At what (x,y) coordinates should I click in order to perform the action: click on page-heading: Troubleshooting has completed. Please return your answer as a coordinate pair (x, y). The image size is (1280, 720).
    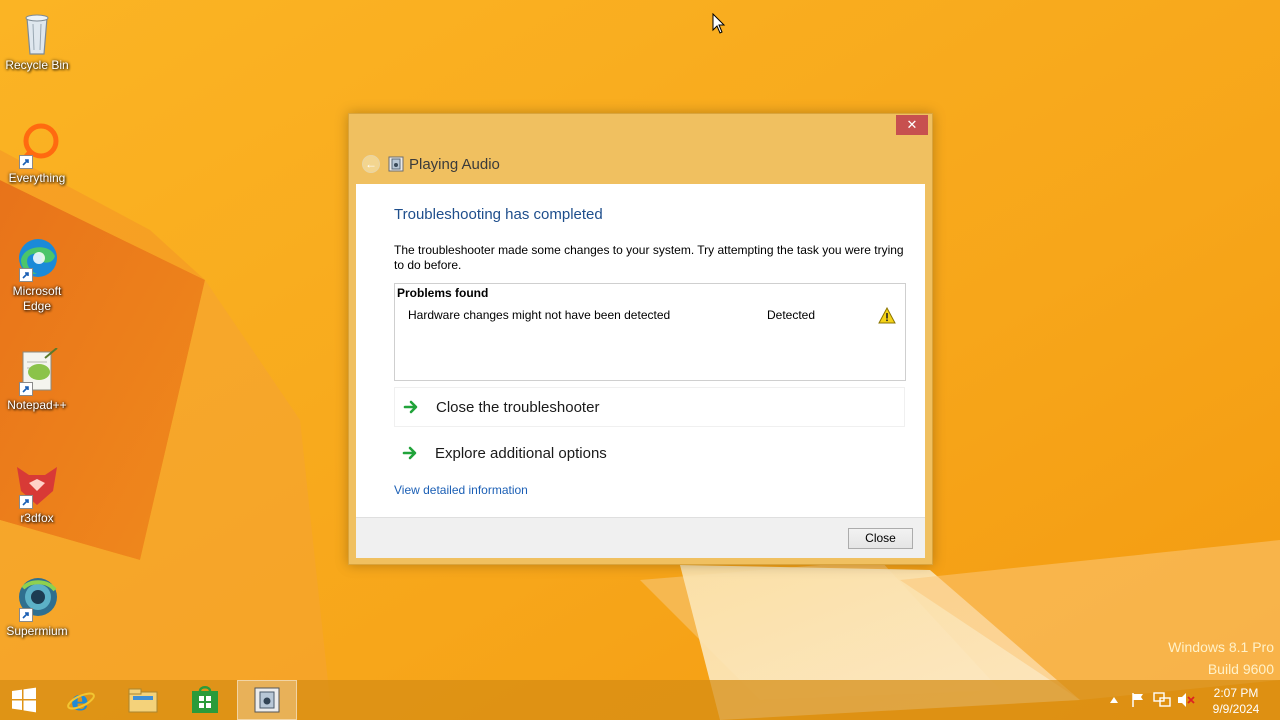
    Looking at the image, I should click on (498, 214).